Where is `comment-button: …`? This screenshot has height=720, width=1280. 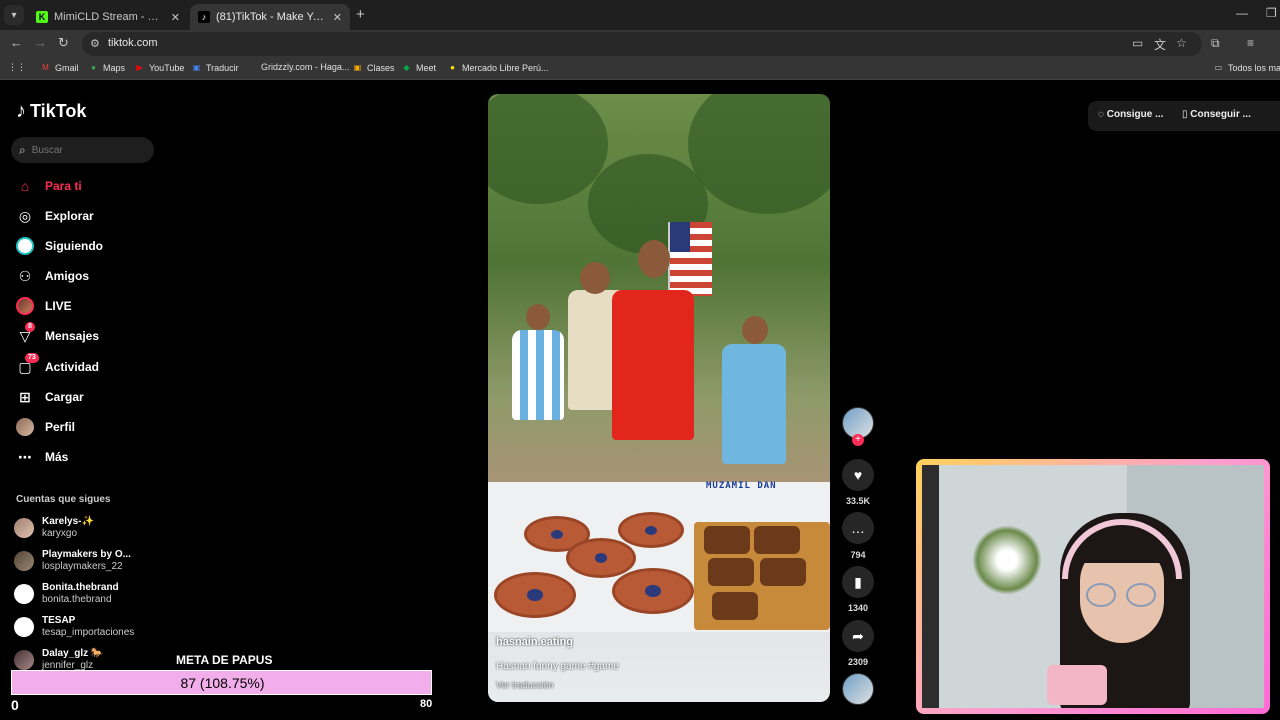
comment-button: … is located at coordinates (858, 528).